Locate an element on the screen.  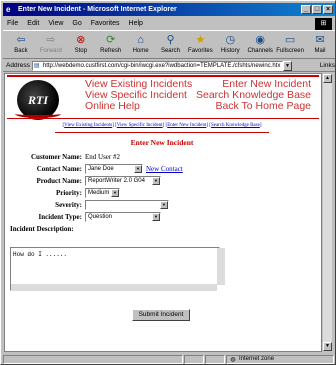
textarea-horizontal-scrollbar is located at coordinates (114, 287).